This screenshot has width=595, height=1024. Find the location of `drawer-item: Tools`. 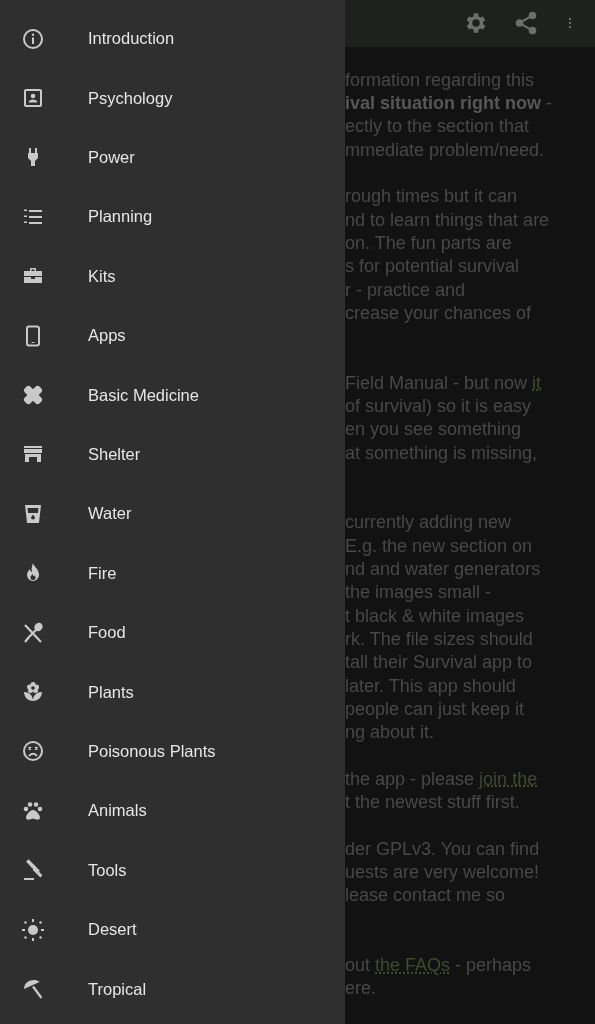

drawer-item: Tools is located at coordinates (172, 870).